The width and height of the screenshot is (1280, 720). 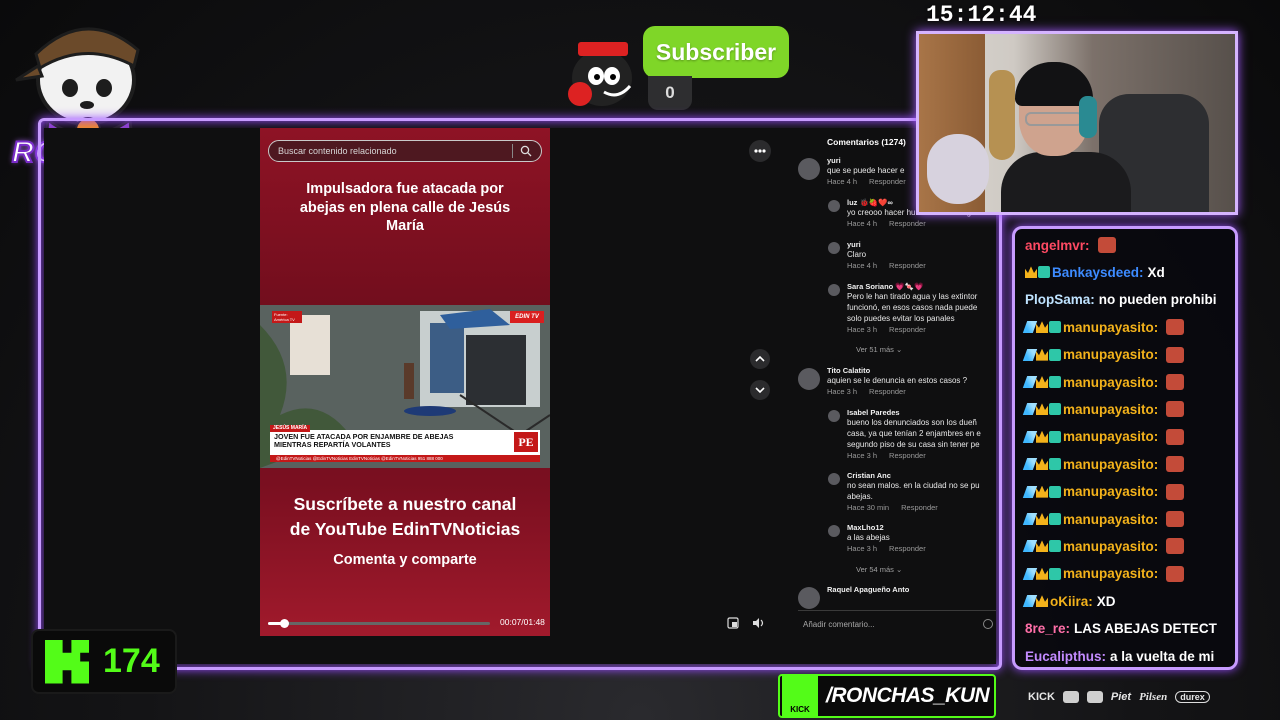 What do you see at coordinates (760, 359) in the screenshot?
I see `previous-video-button` at bounding box center [760, 359].